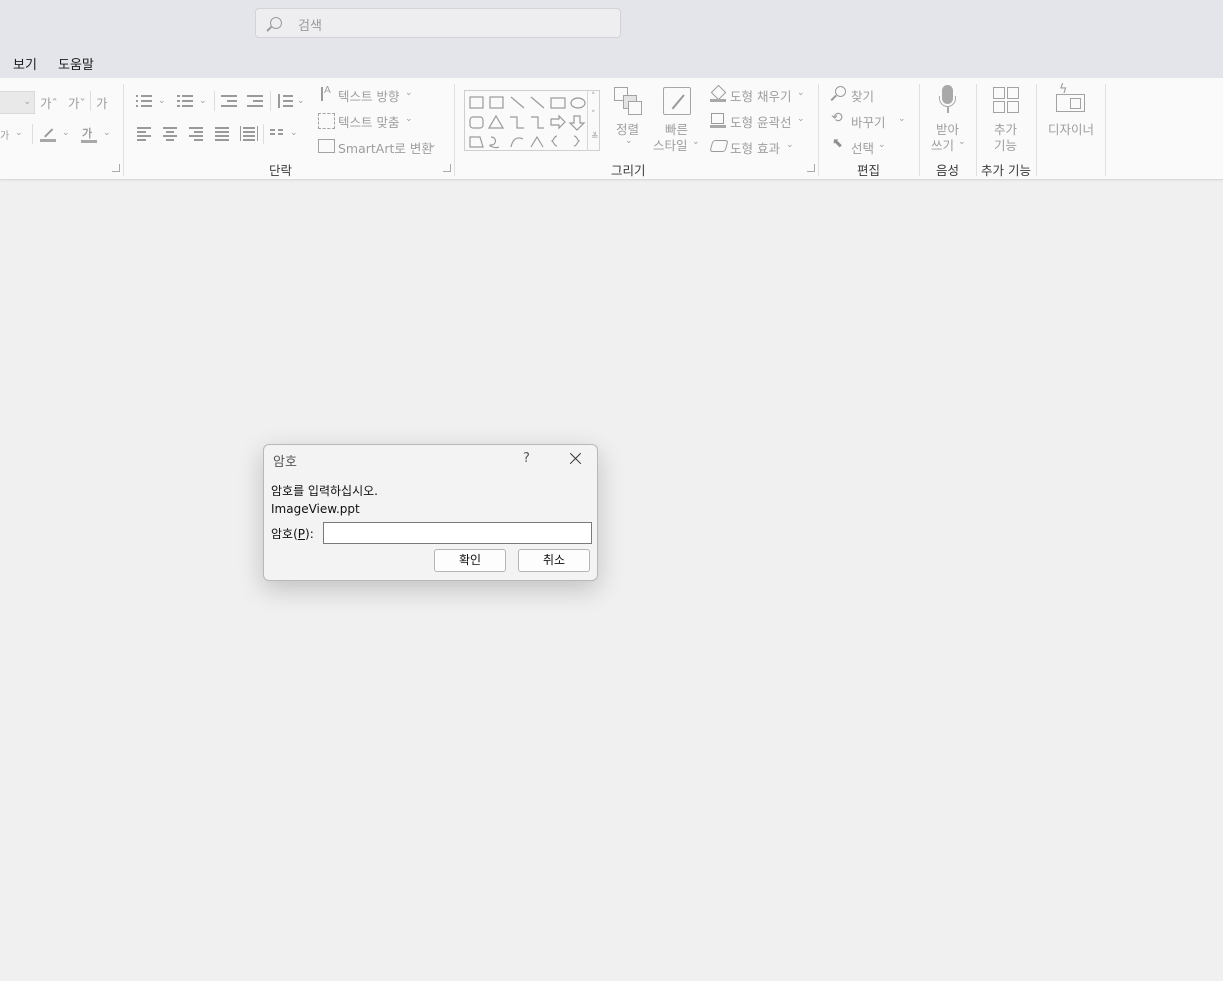 The image size is (1223, 981). What do you see at coordinates (1006, 100) in the screenshot?
I see `addins-grid-icon` at bounding box center [1006, 100].